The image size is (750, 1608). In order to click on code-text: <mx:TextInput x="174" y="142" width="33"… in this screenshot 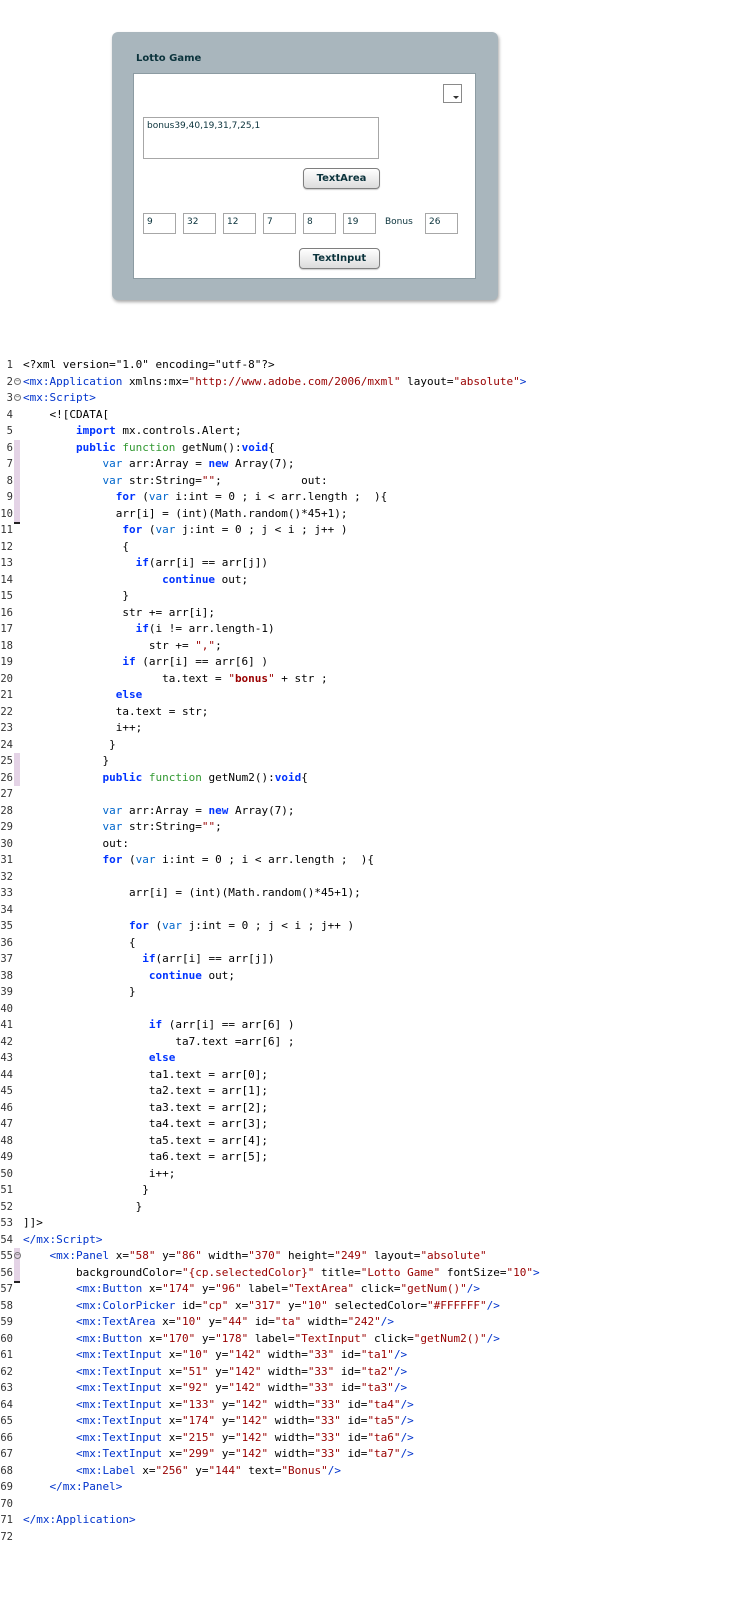, I will do `click(244, 1420)`.